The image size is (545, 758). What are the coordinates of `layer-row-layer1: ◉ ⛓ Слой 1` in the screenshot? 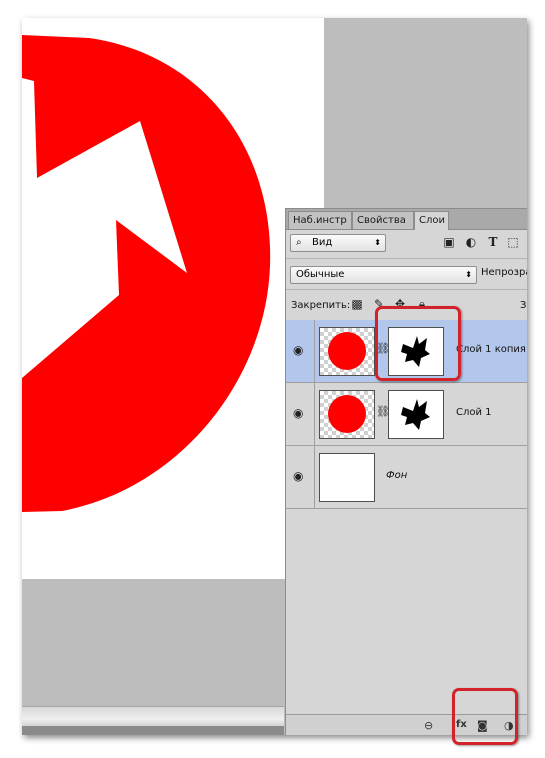 It's located at (406, 414).